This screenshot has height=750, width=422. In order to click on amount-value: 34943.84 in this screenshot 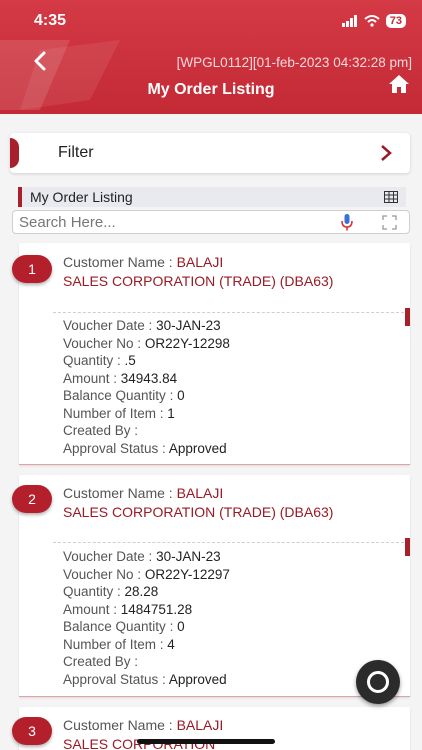, I will do `click(149, 378)`.